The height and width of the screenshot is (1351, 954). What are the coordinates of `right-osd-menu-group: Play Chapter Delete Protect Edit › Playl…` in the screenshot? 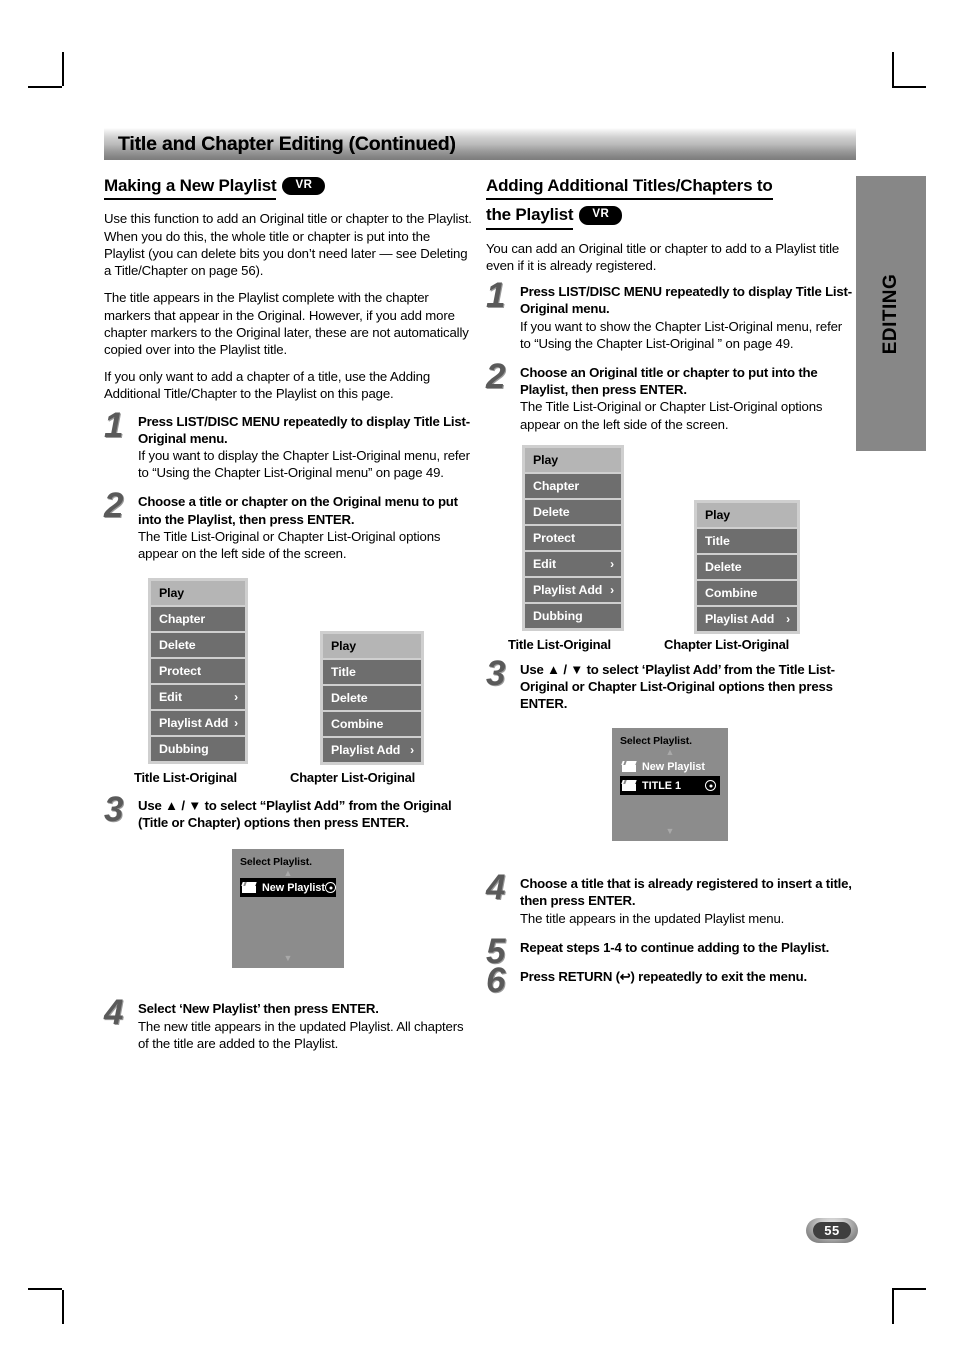 It's located at (670, 549).